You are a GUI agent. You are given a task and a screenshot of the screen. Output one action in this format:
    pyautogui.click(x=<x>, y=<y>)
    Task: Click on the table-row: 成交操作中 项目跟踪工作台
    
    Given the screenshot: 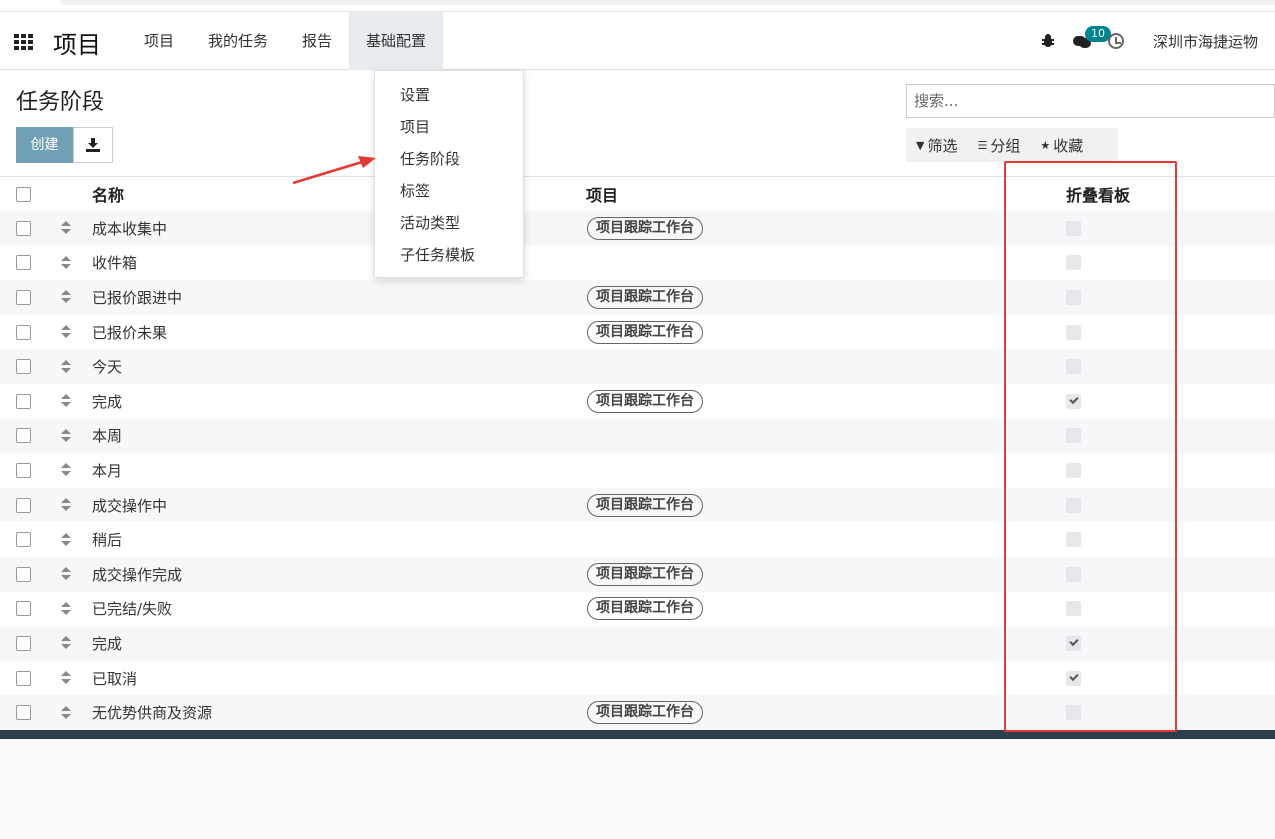 What is the action you would take?
    pyautogui.click(x=637, y=505)
    